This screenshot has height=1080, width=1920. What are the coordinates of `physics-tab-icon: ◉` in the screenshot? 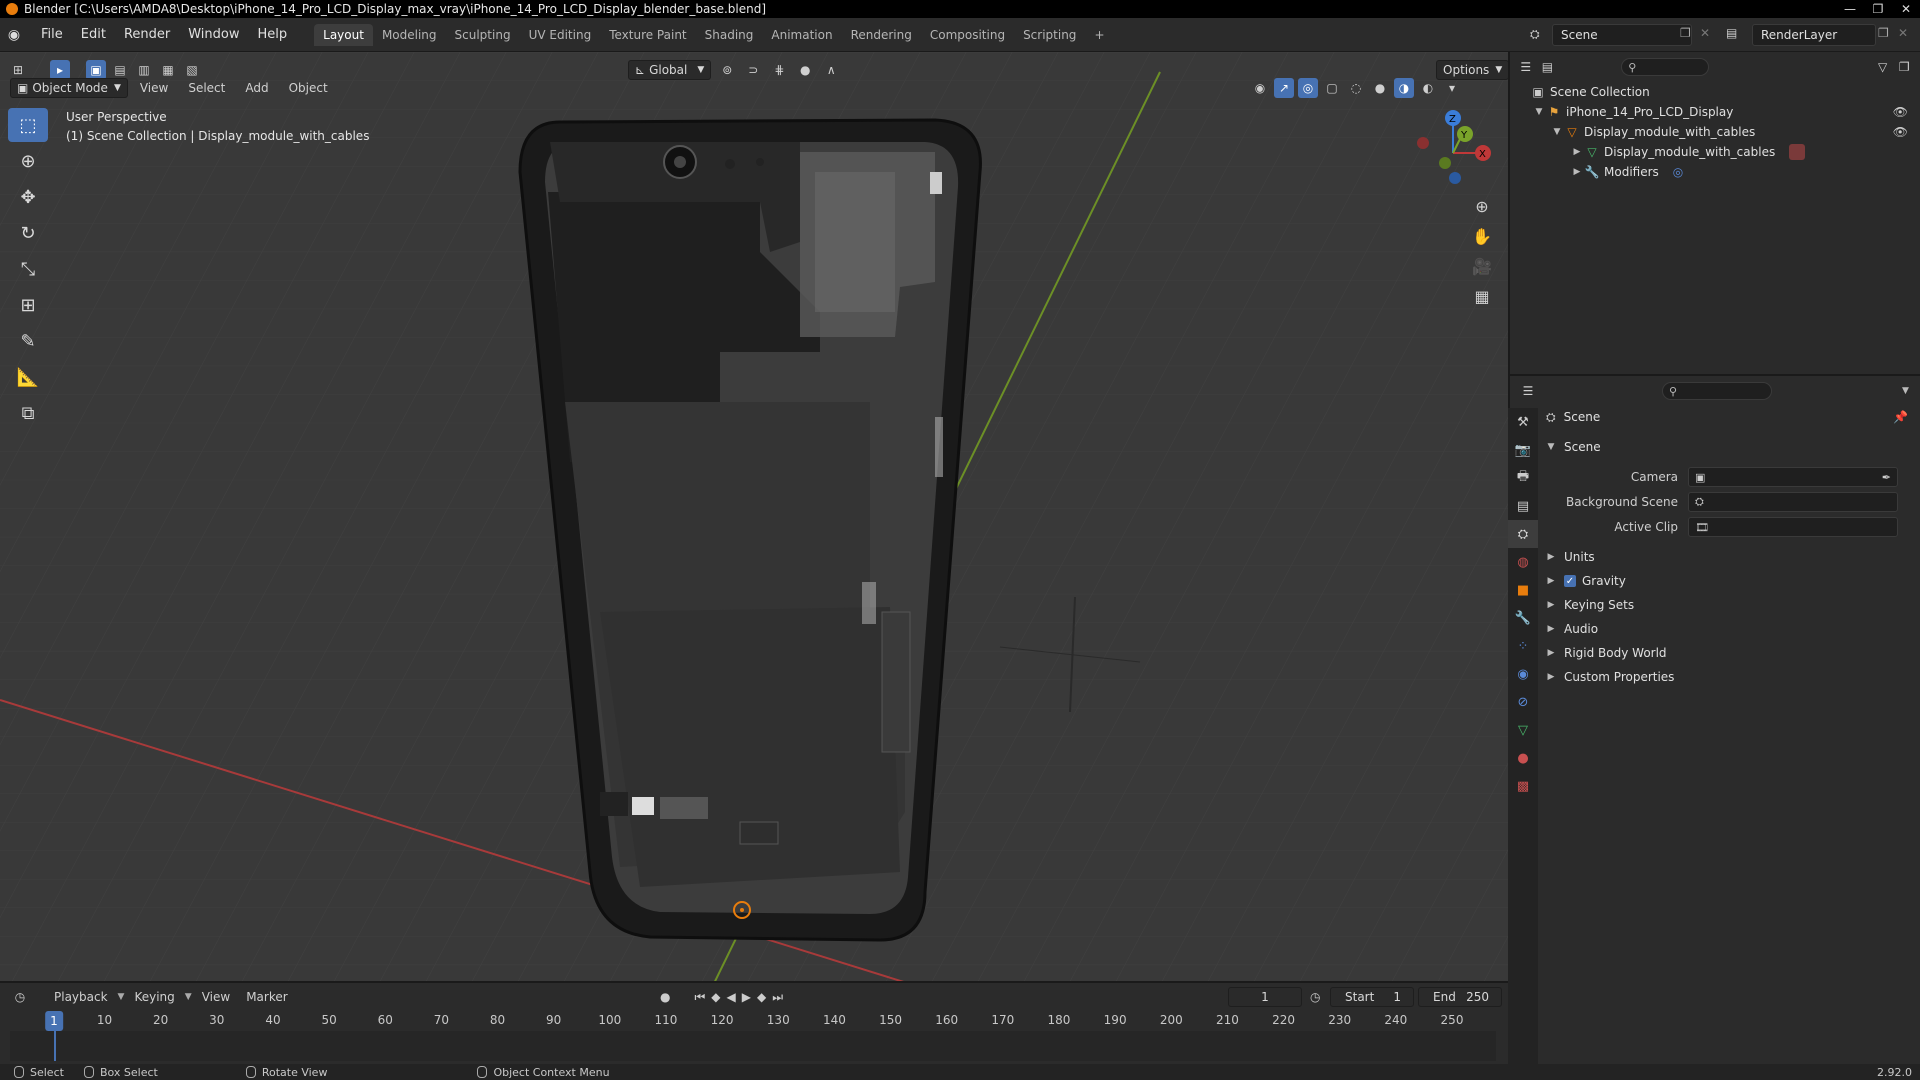 It's located at (1523, 674).